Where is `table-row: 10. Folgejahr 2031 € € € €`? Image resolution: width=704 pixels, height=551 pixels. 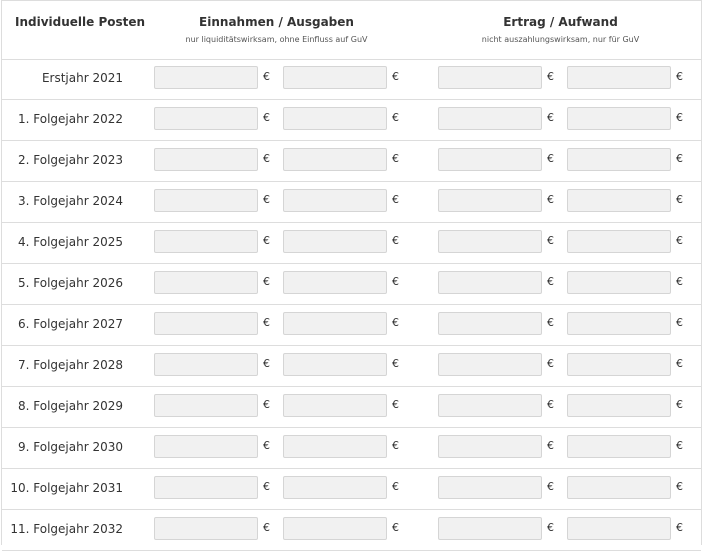 table-row: 10. Folgejahr 2031 € € € € is located at coordinates (351, 489).